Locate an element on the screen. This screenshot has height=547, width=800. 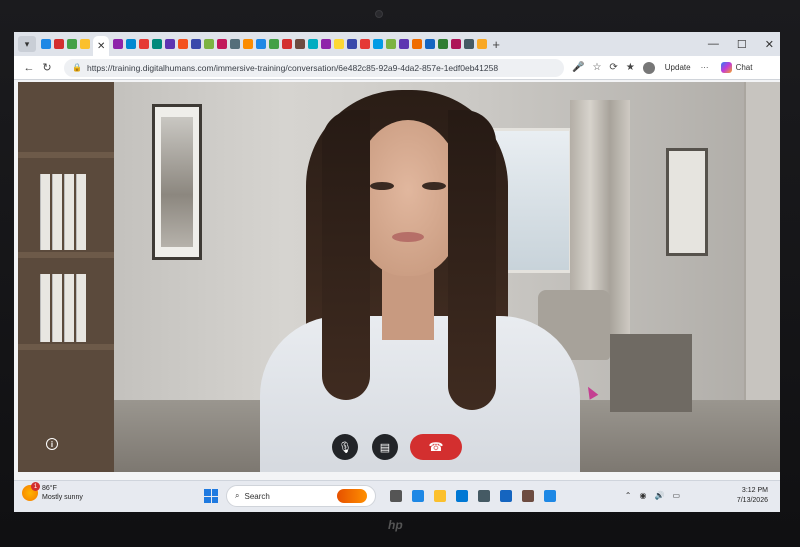
sun-icon: 1 is located at coordinates (31, 491).